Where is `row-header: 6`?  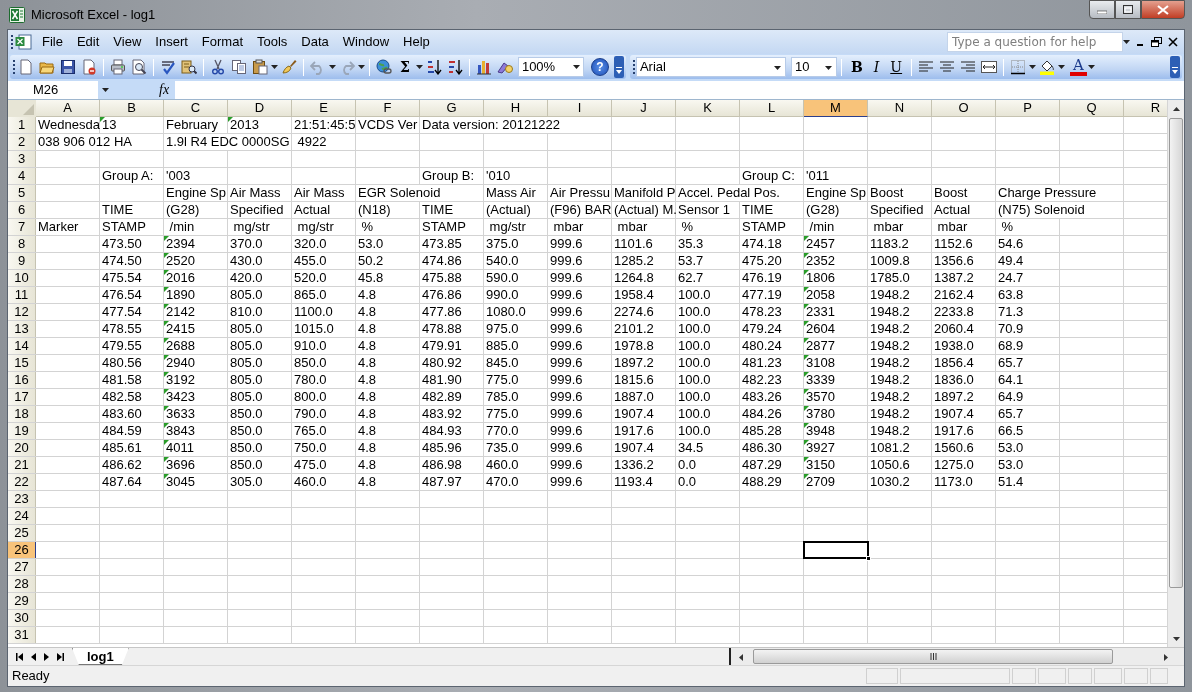
row-header: 6 is located at coordinates (22, 210).